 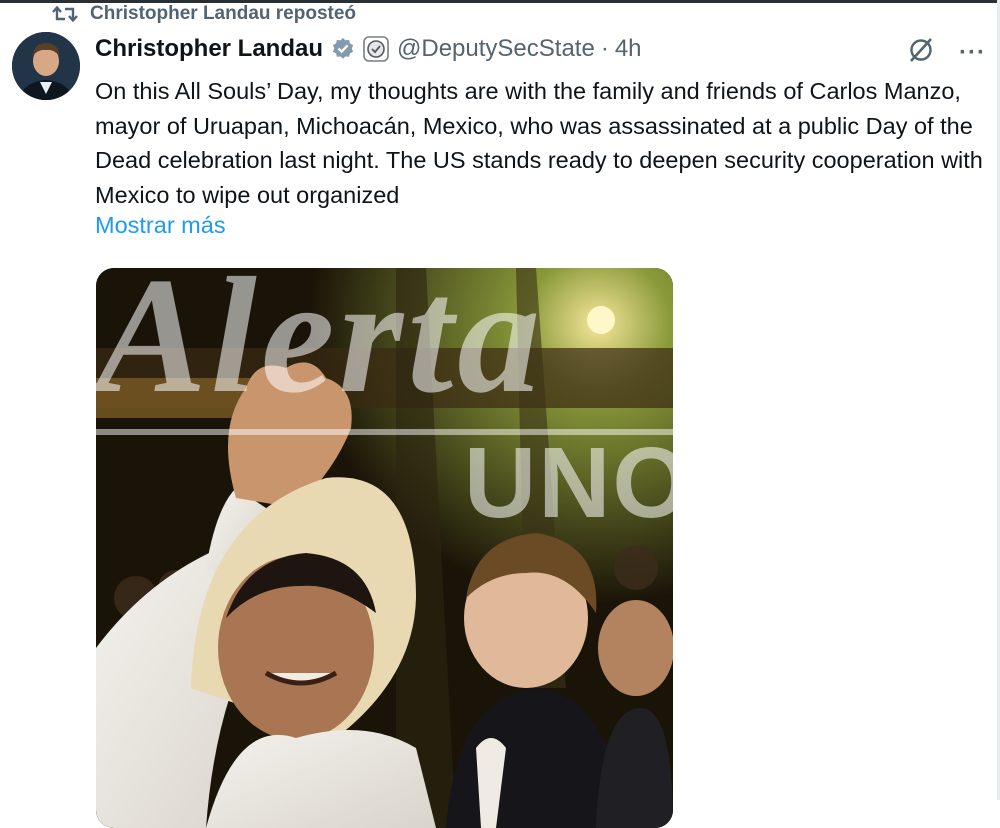 I want to click on show-more-link: Mostrar más, so click(x=160, y=225).